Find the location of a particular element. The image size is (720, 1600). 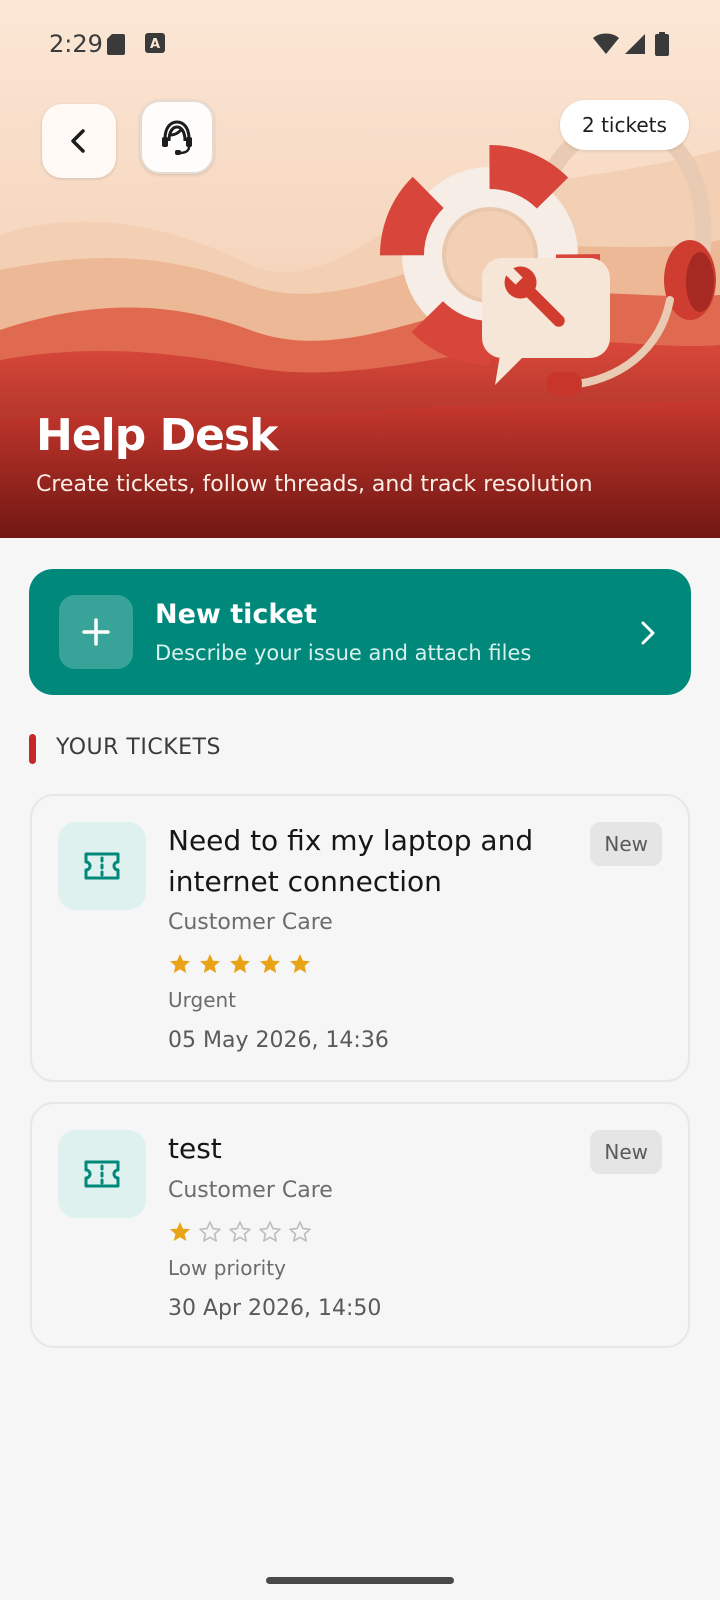

plus-icon-box is located at coordinates (96, 632).